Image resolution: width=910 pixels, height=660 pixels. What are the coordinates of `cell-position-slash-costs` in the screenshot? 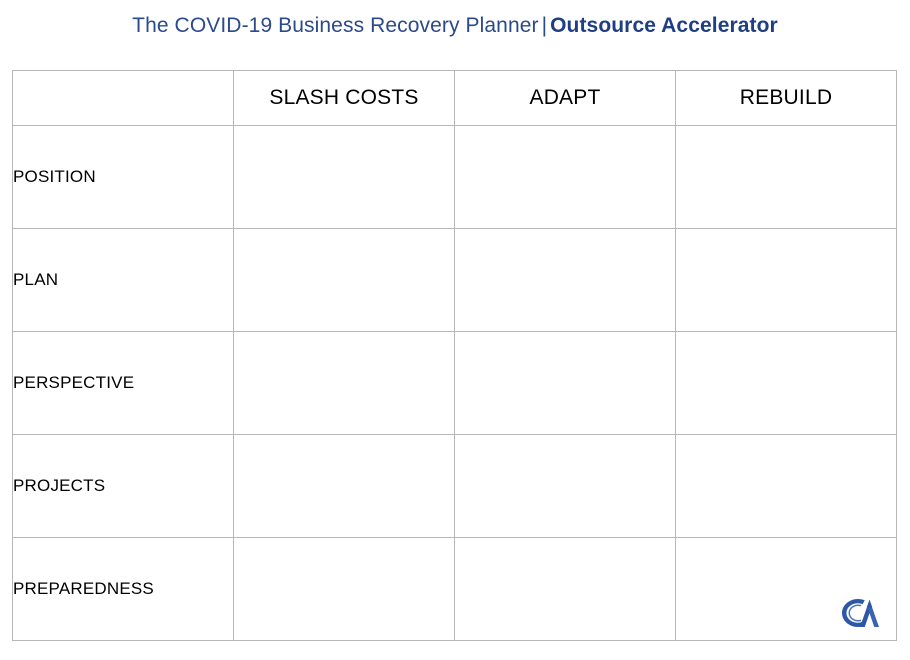 It's located at (344, 177).